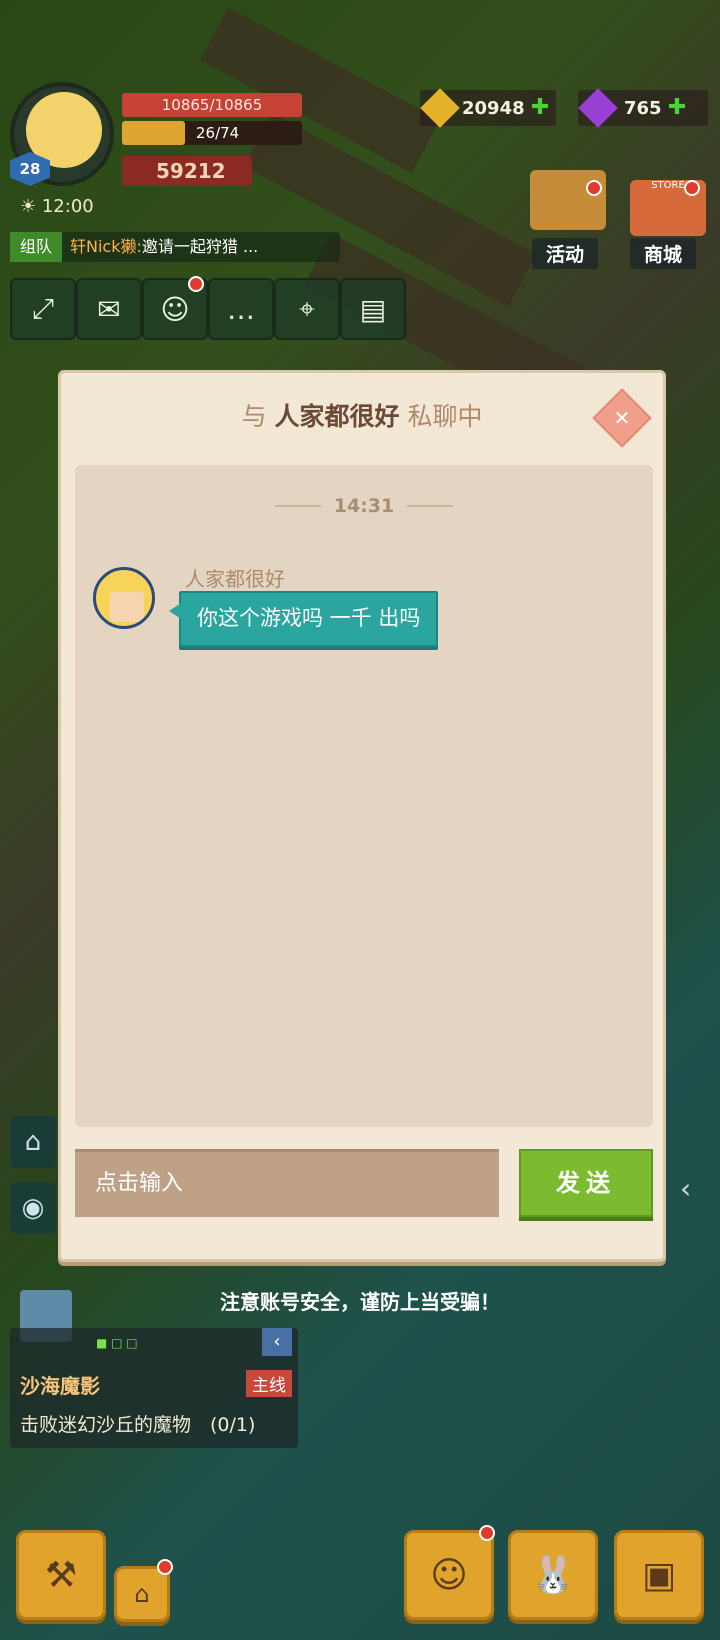 The height and width of the screenshot is (1640, 720). Describe the element at coordinates (117, 1343) in the screenshot. I see `quest-page-dots: ■ □ □` at that location.